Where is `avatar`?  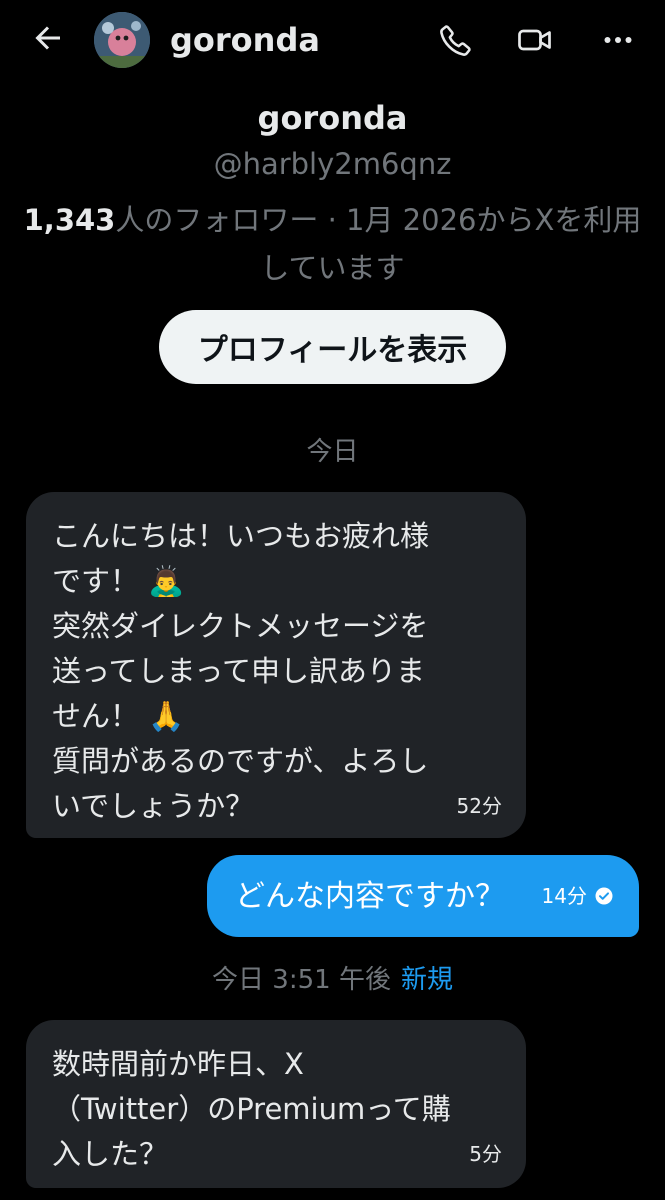
avatar is located at coordinates (122, 40).